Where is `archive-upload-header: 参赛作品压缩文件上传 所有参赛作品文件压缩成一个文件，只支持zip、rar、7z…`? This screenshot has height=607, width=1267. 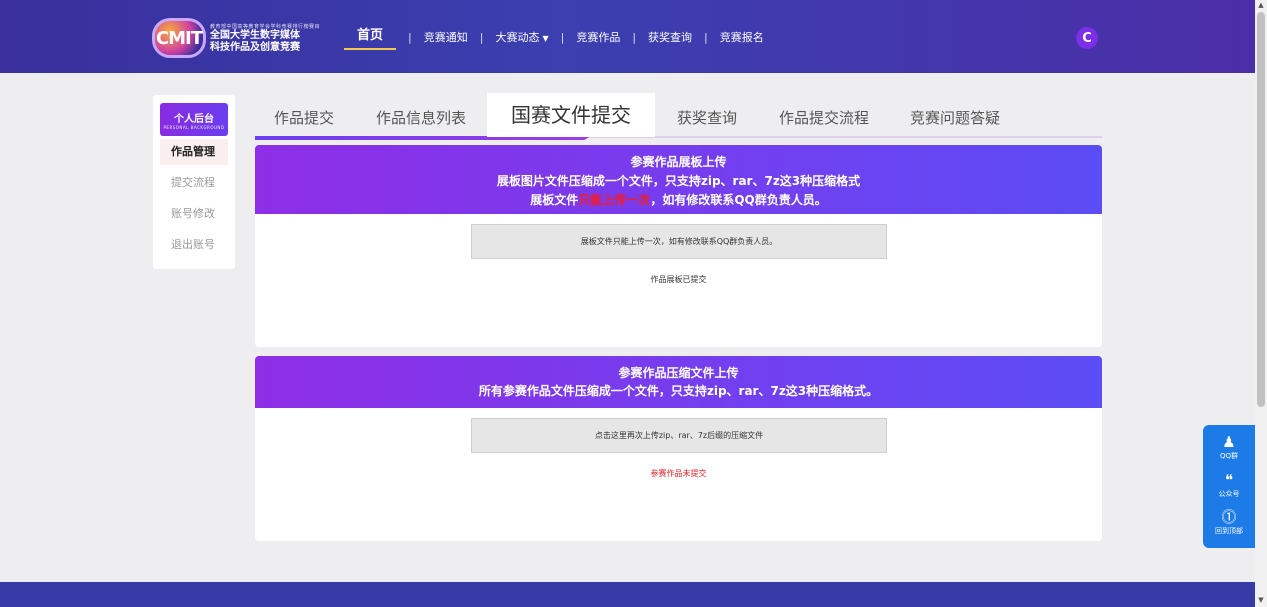 archive-upload-header: 参赛作品压缩文件上传 所有参赛作品文件压缩成一个文件，只支持zip、rar、7z… is located at coordinates (678, 382).